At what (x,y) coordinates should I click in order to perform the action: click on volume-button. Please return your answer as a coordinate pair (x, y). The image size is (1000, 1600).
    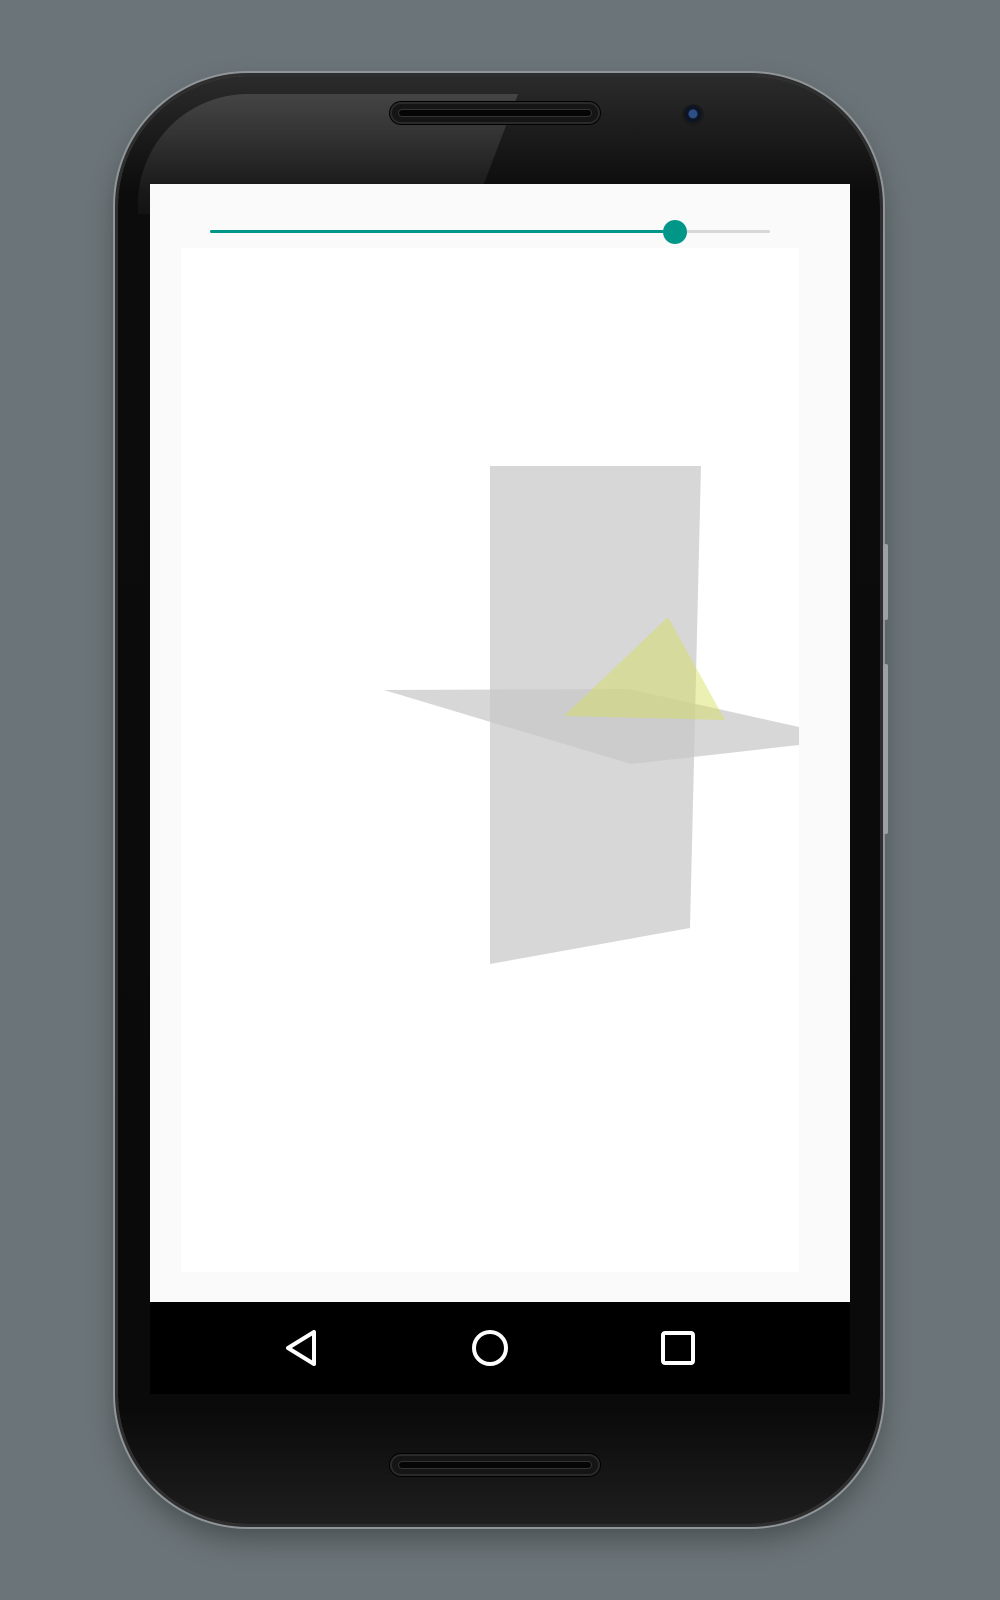
    Looking at the image, I should click on (885, 749).